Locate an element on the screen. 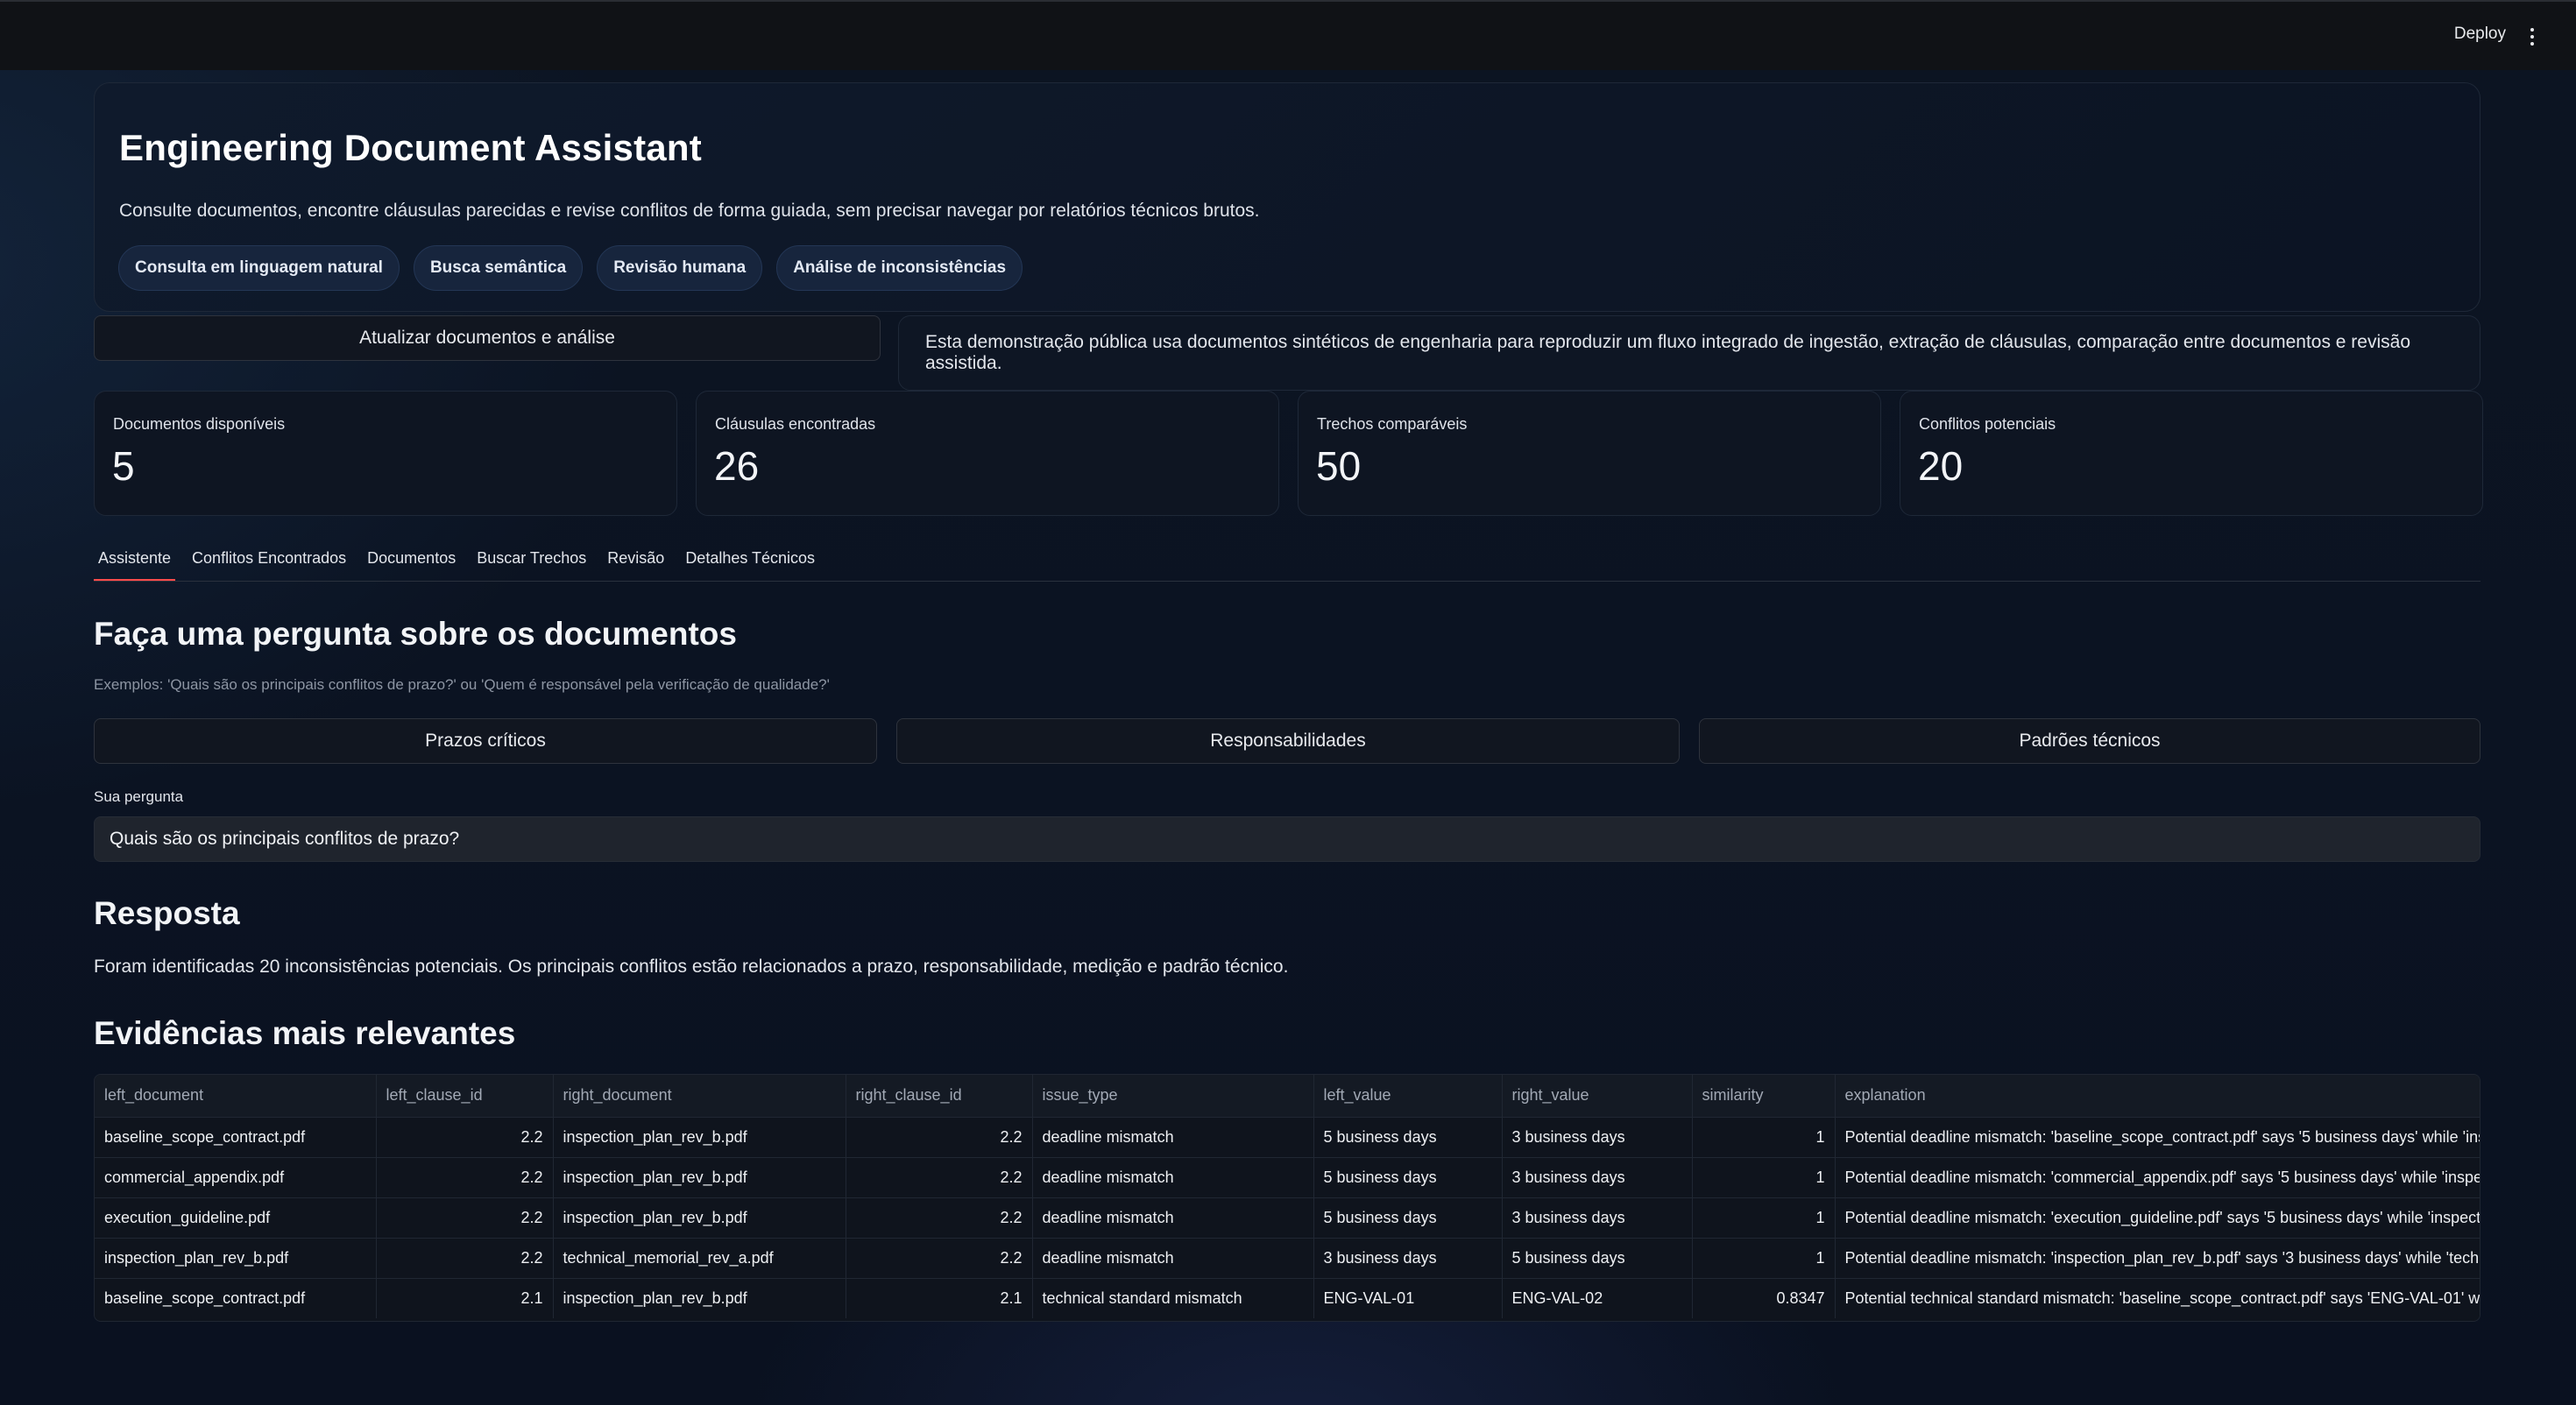  metric-value: 5 is located at coordinates (123, 466).